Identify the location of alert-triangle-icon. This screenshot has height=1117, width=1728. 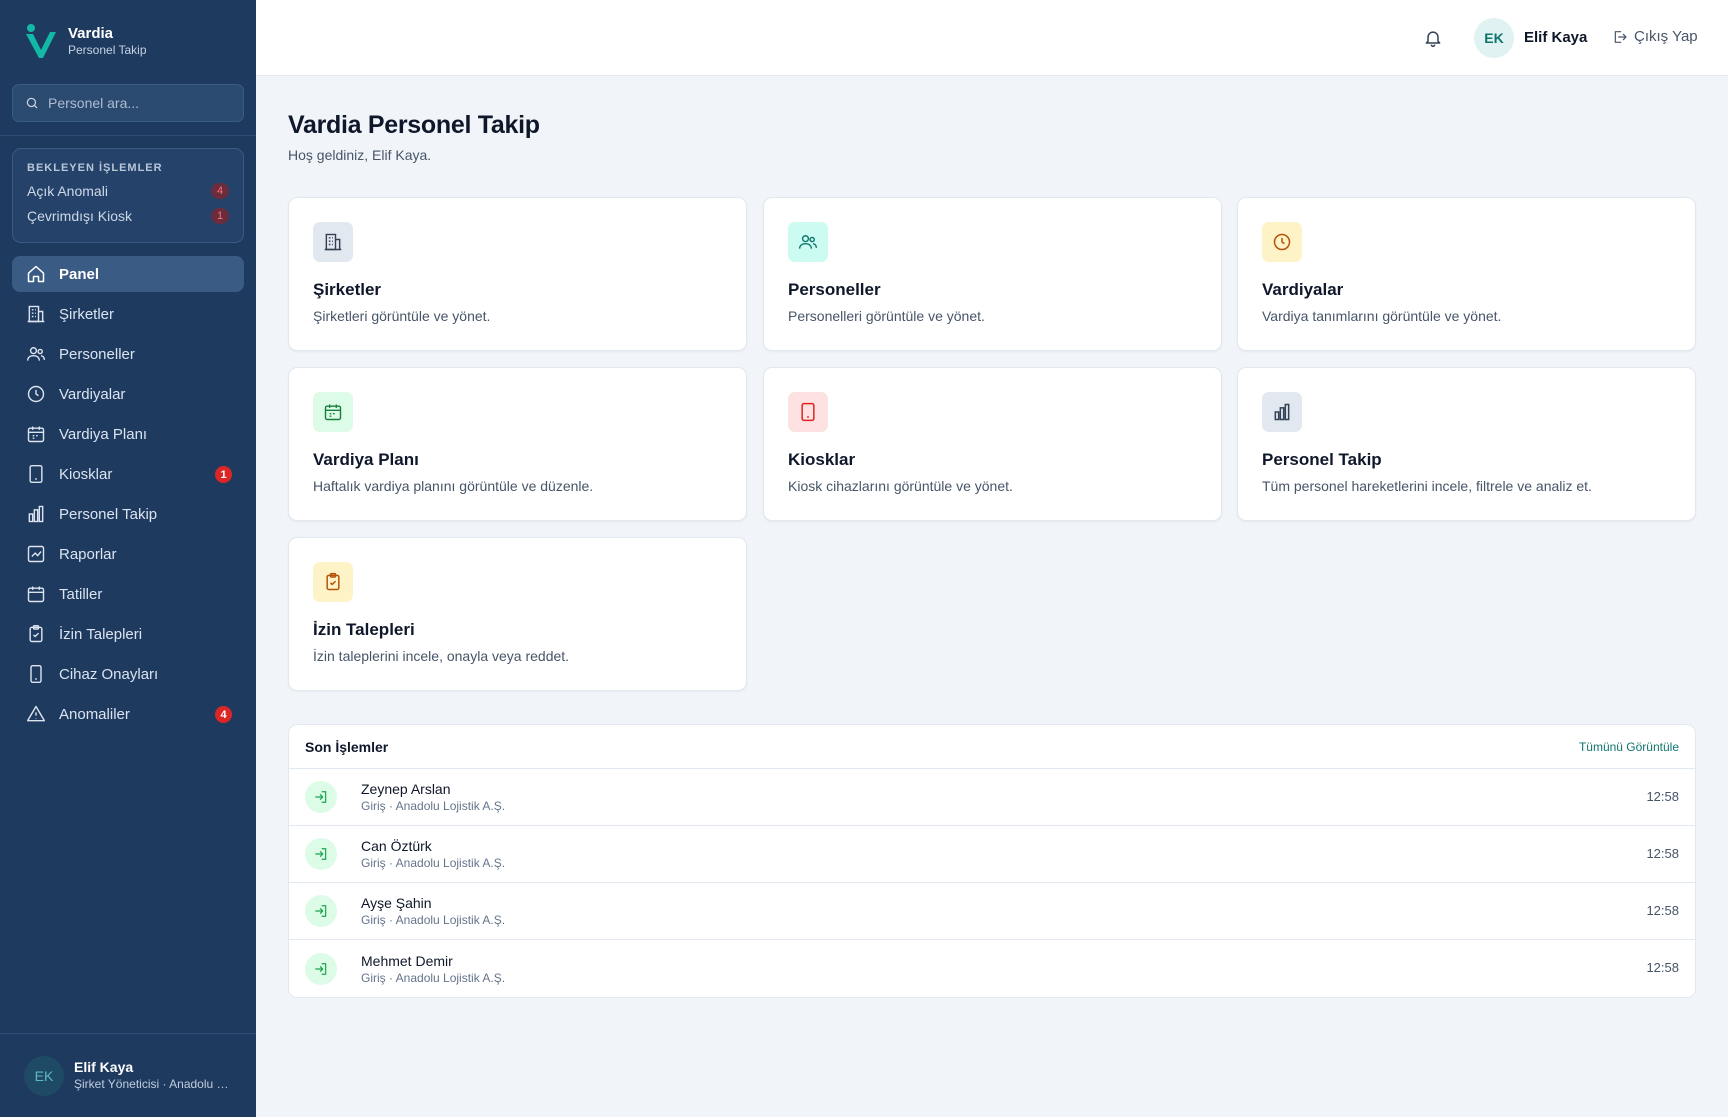
(36, 714).